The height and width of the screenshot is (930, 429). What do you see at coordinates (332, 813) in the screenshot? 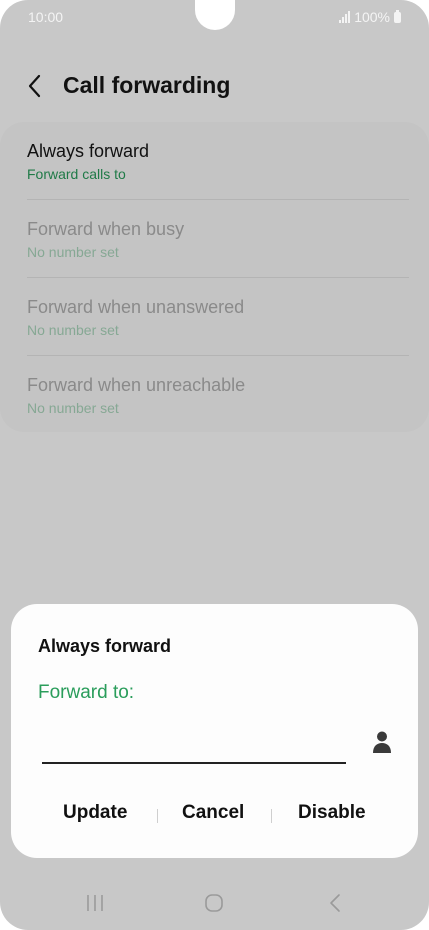
I see `disable-button: Disable` at bounding box center [332, 813].